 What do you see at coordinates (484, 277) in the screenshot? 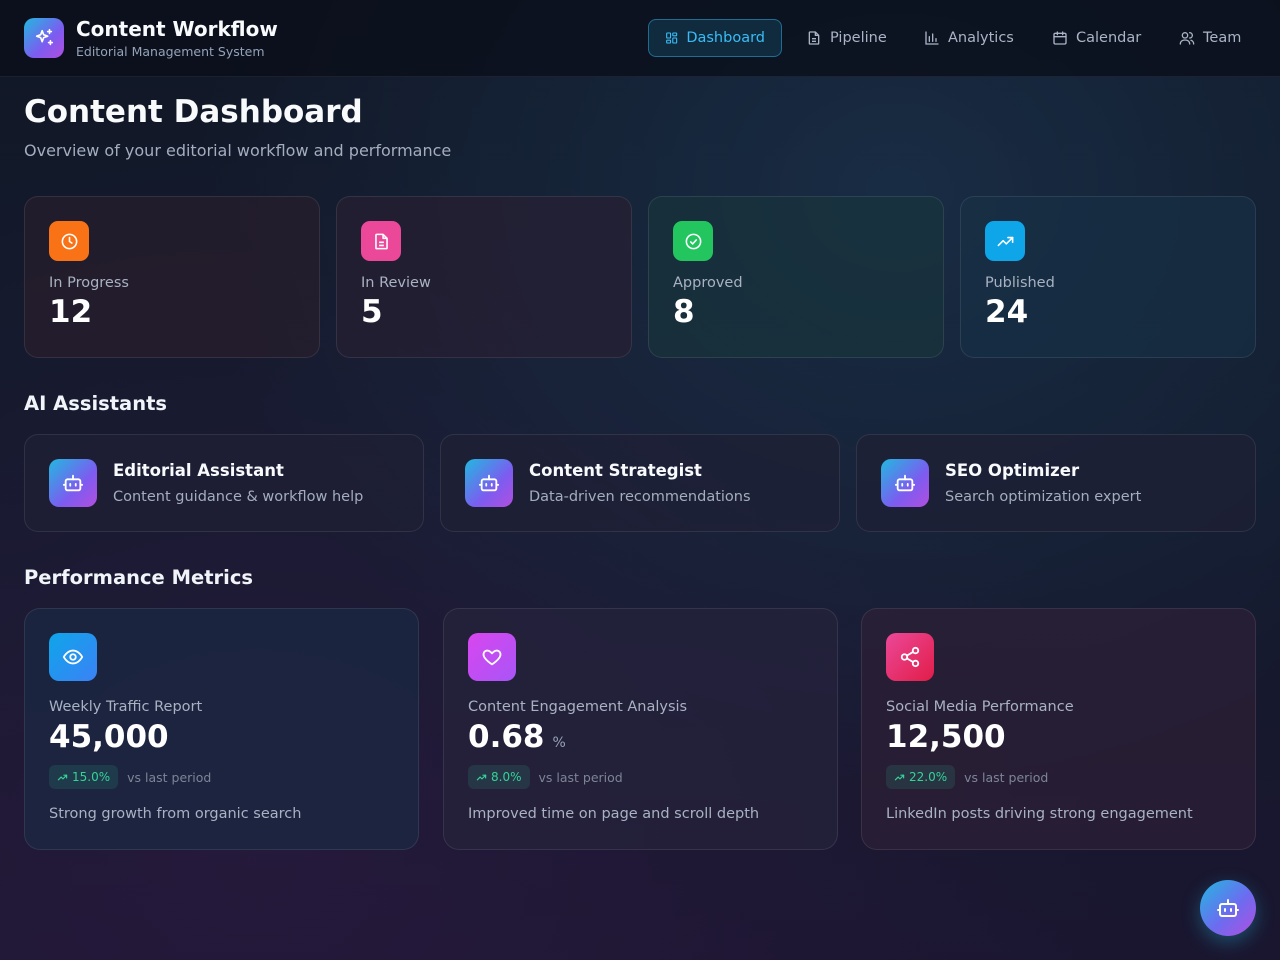
I see `stat-card-in-review: In Review 5` at bounding box center [484, 277].